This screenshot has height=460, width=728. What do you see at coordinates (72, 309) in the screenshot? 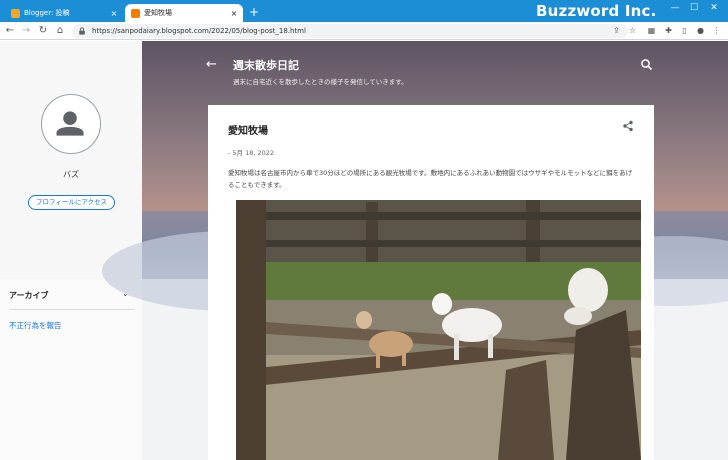
I see `divider` at bounding box center [72, 309].